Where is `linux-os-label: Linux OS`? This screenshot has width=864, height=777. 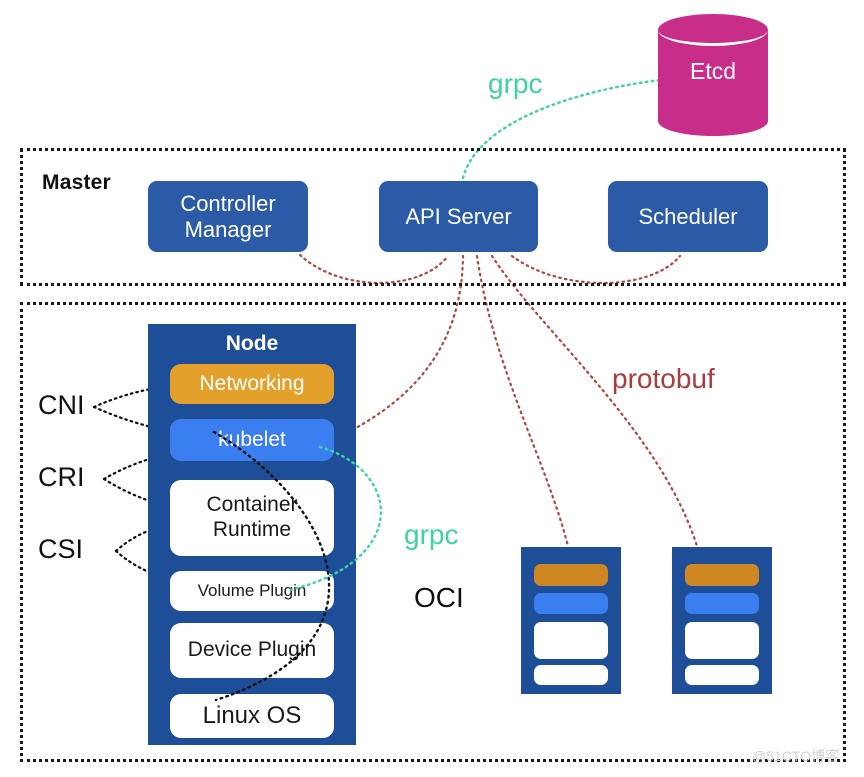
linux-os-label: Linux OS is located at coordinates (252, 715).